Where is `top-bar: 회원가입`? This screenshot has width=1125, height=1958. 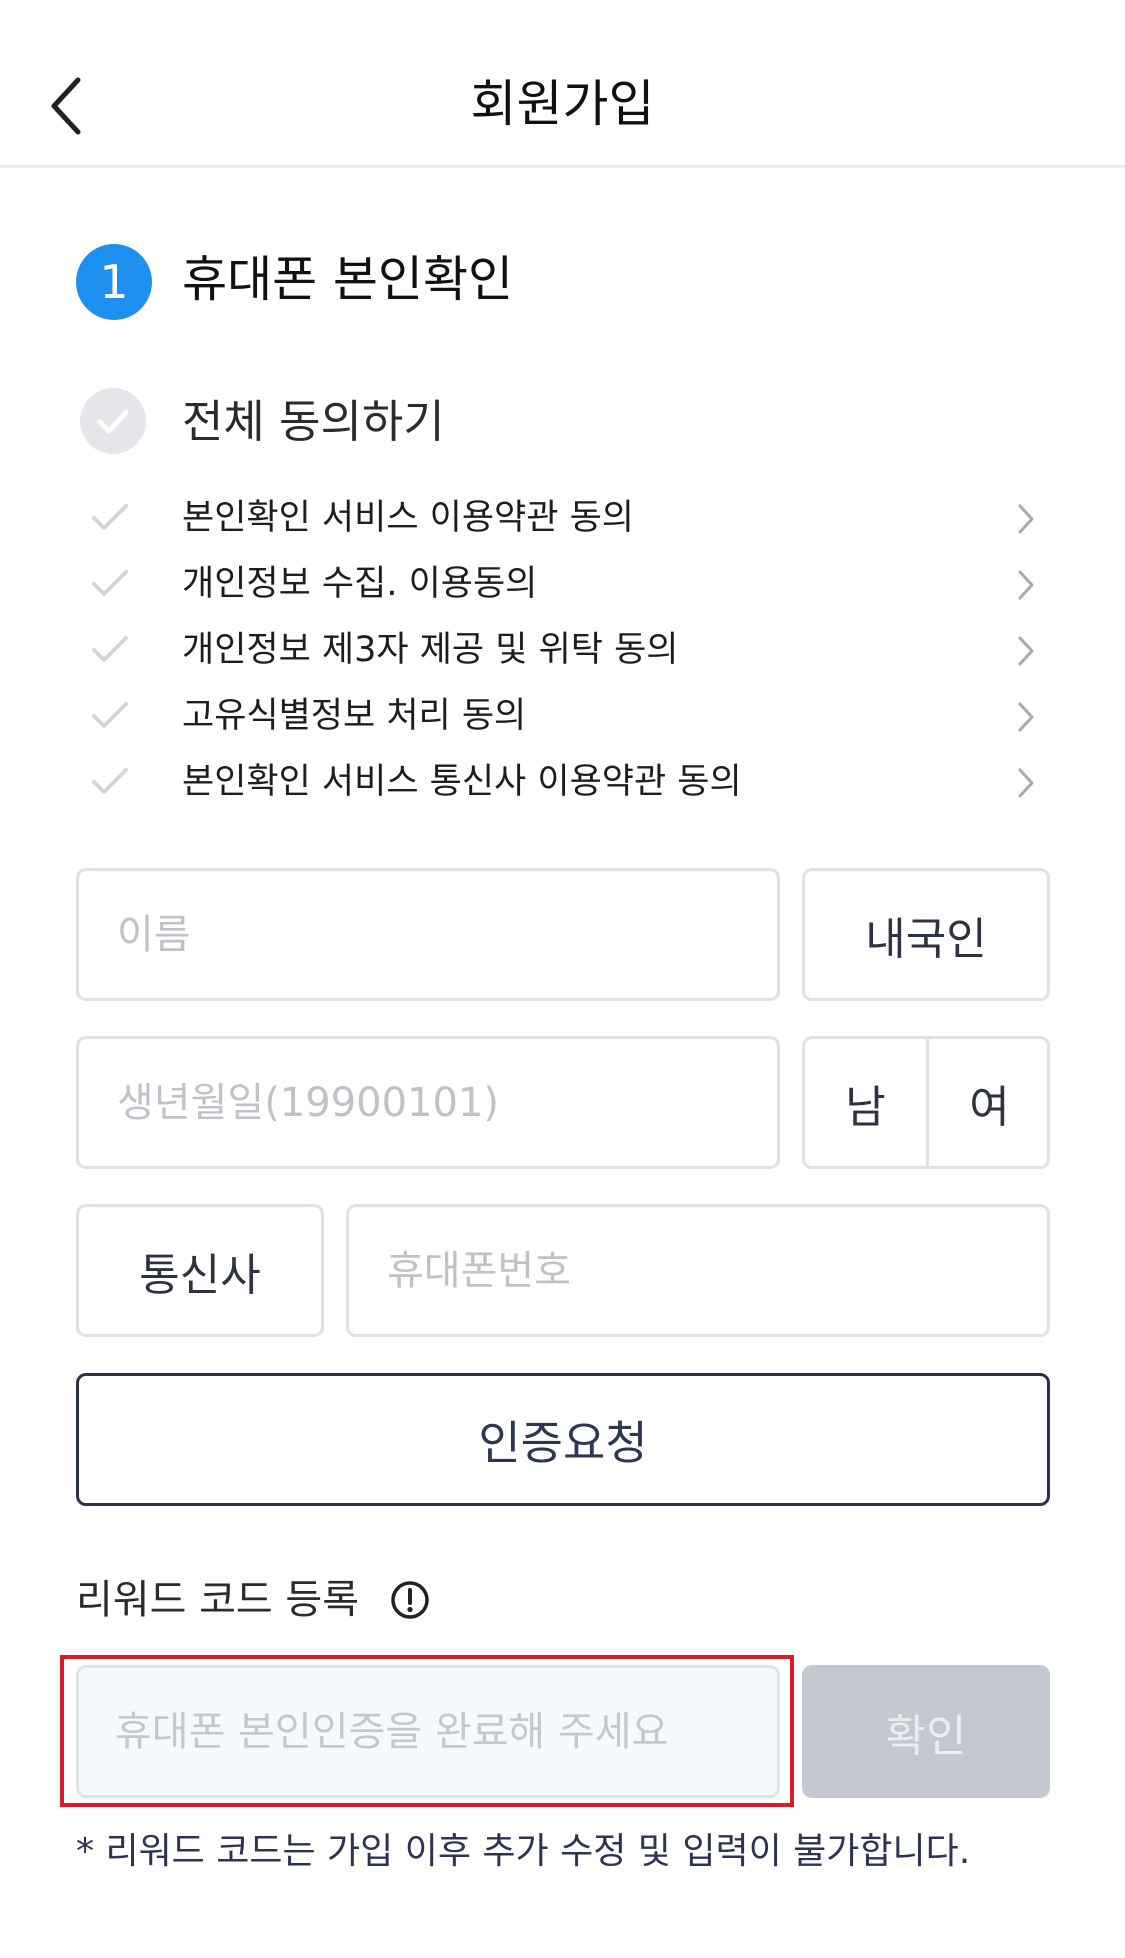 top-bar: 회원가입 is located at coordinates (562, 84).